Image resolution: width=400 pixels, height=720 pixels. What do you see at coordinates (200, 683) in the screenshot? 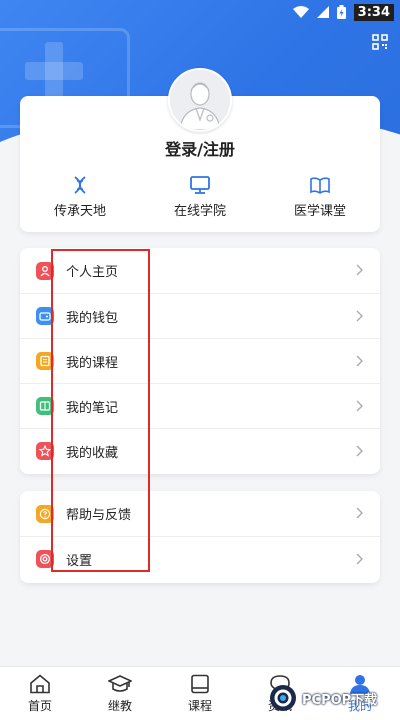
I see `course-book-icon` at bounding box center [200, 683].